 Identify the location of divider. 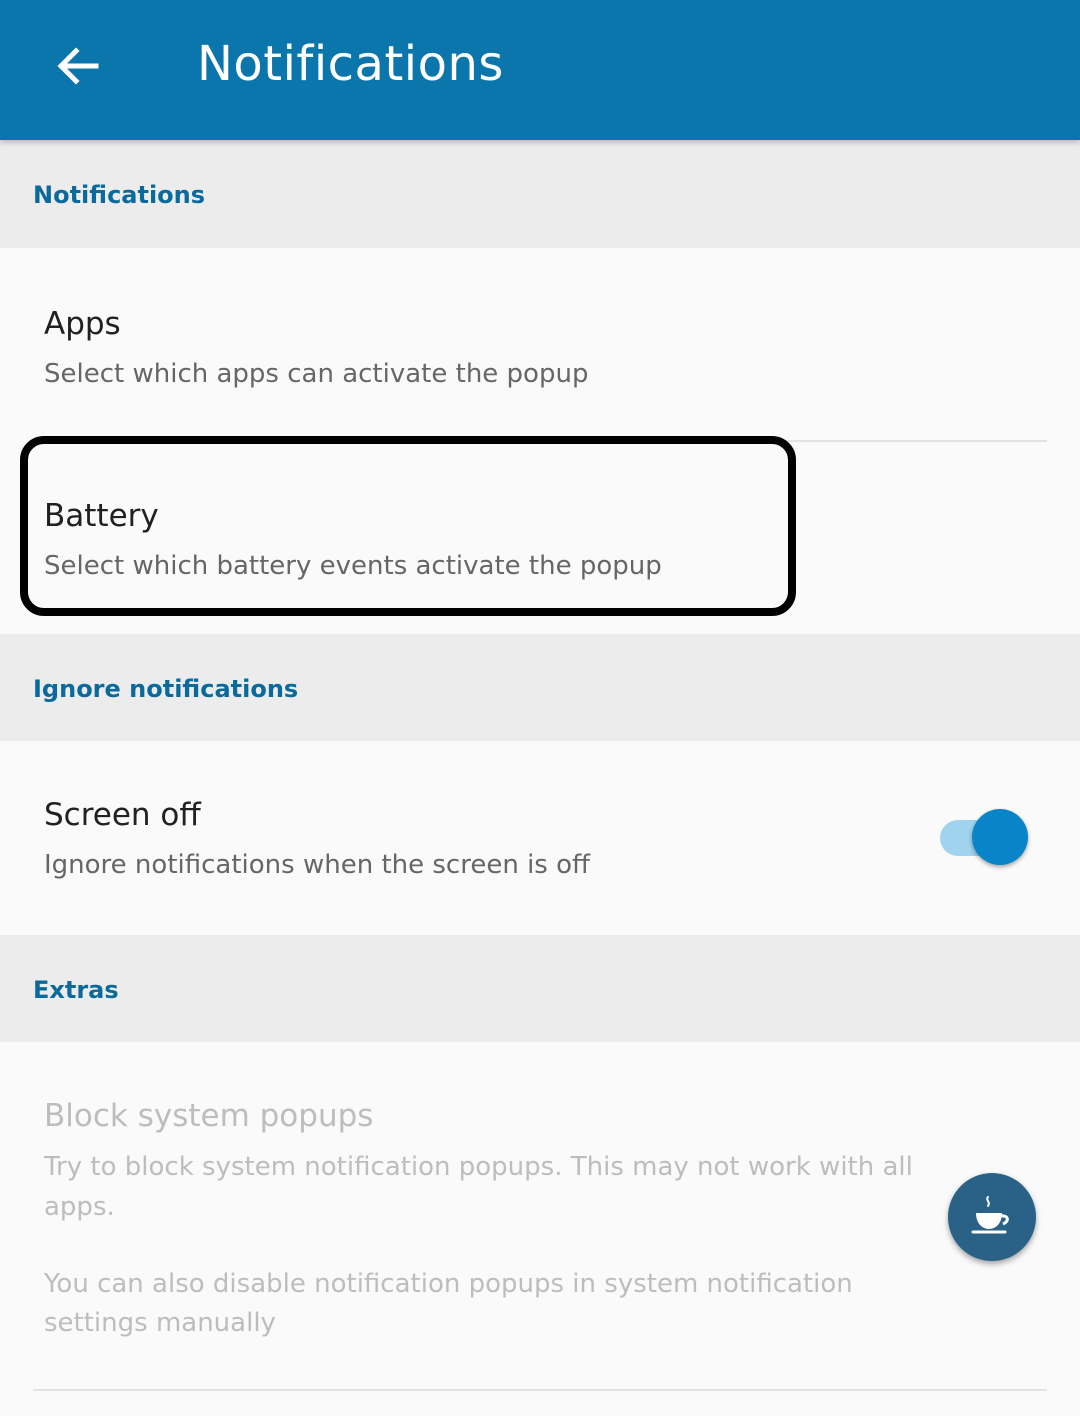
(540, 1390).